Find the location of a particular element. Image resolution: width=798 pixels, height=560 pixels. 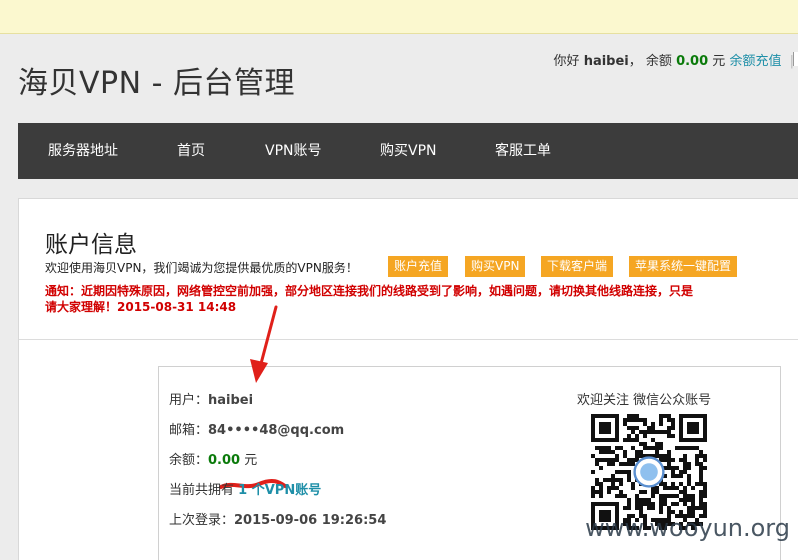

buy-vpn-button: 购买VPN is located at coordinates (495, 266).